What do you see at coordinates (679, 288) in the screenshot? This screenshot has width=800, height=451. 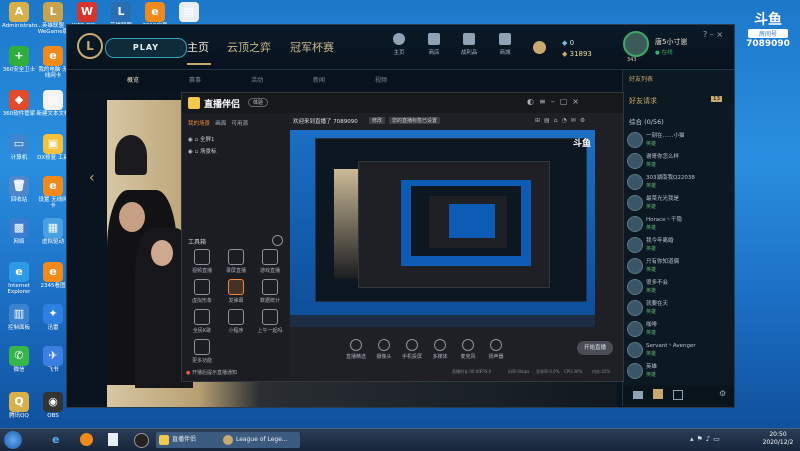 I see `friend-row: 很多不会 英雄` at bounding box center [679, 288].